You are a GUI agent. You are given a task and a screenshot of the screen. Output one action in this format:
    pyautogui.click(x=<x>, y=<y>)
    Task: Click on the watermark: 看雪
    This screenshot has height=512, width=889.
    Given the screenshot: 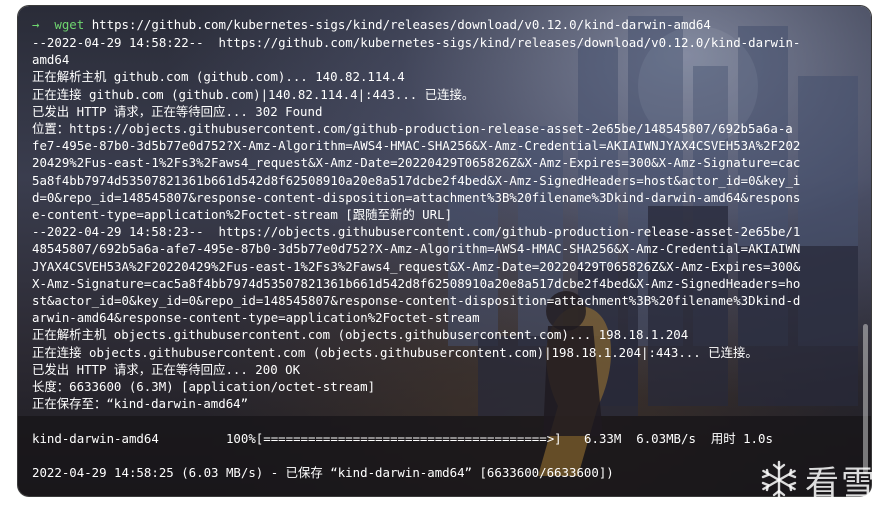 What is the action you would take?
    pyautogui.click(x=818, y=481)
    